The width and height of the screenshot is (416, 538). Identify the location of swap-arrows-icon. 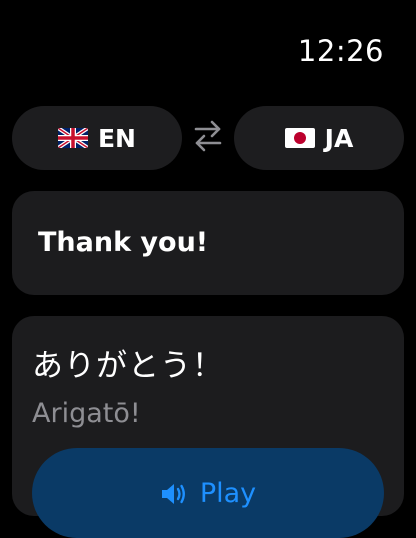
(208, 138).